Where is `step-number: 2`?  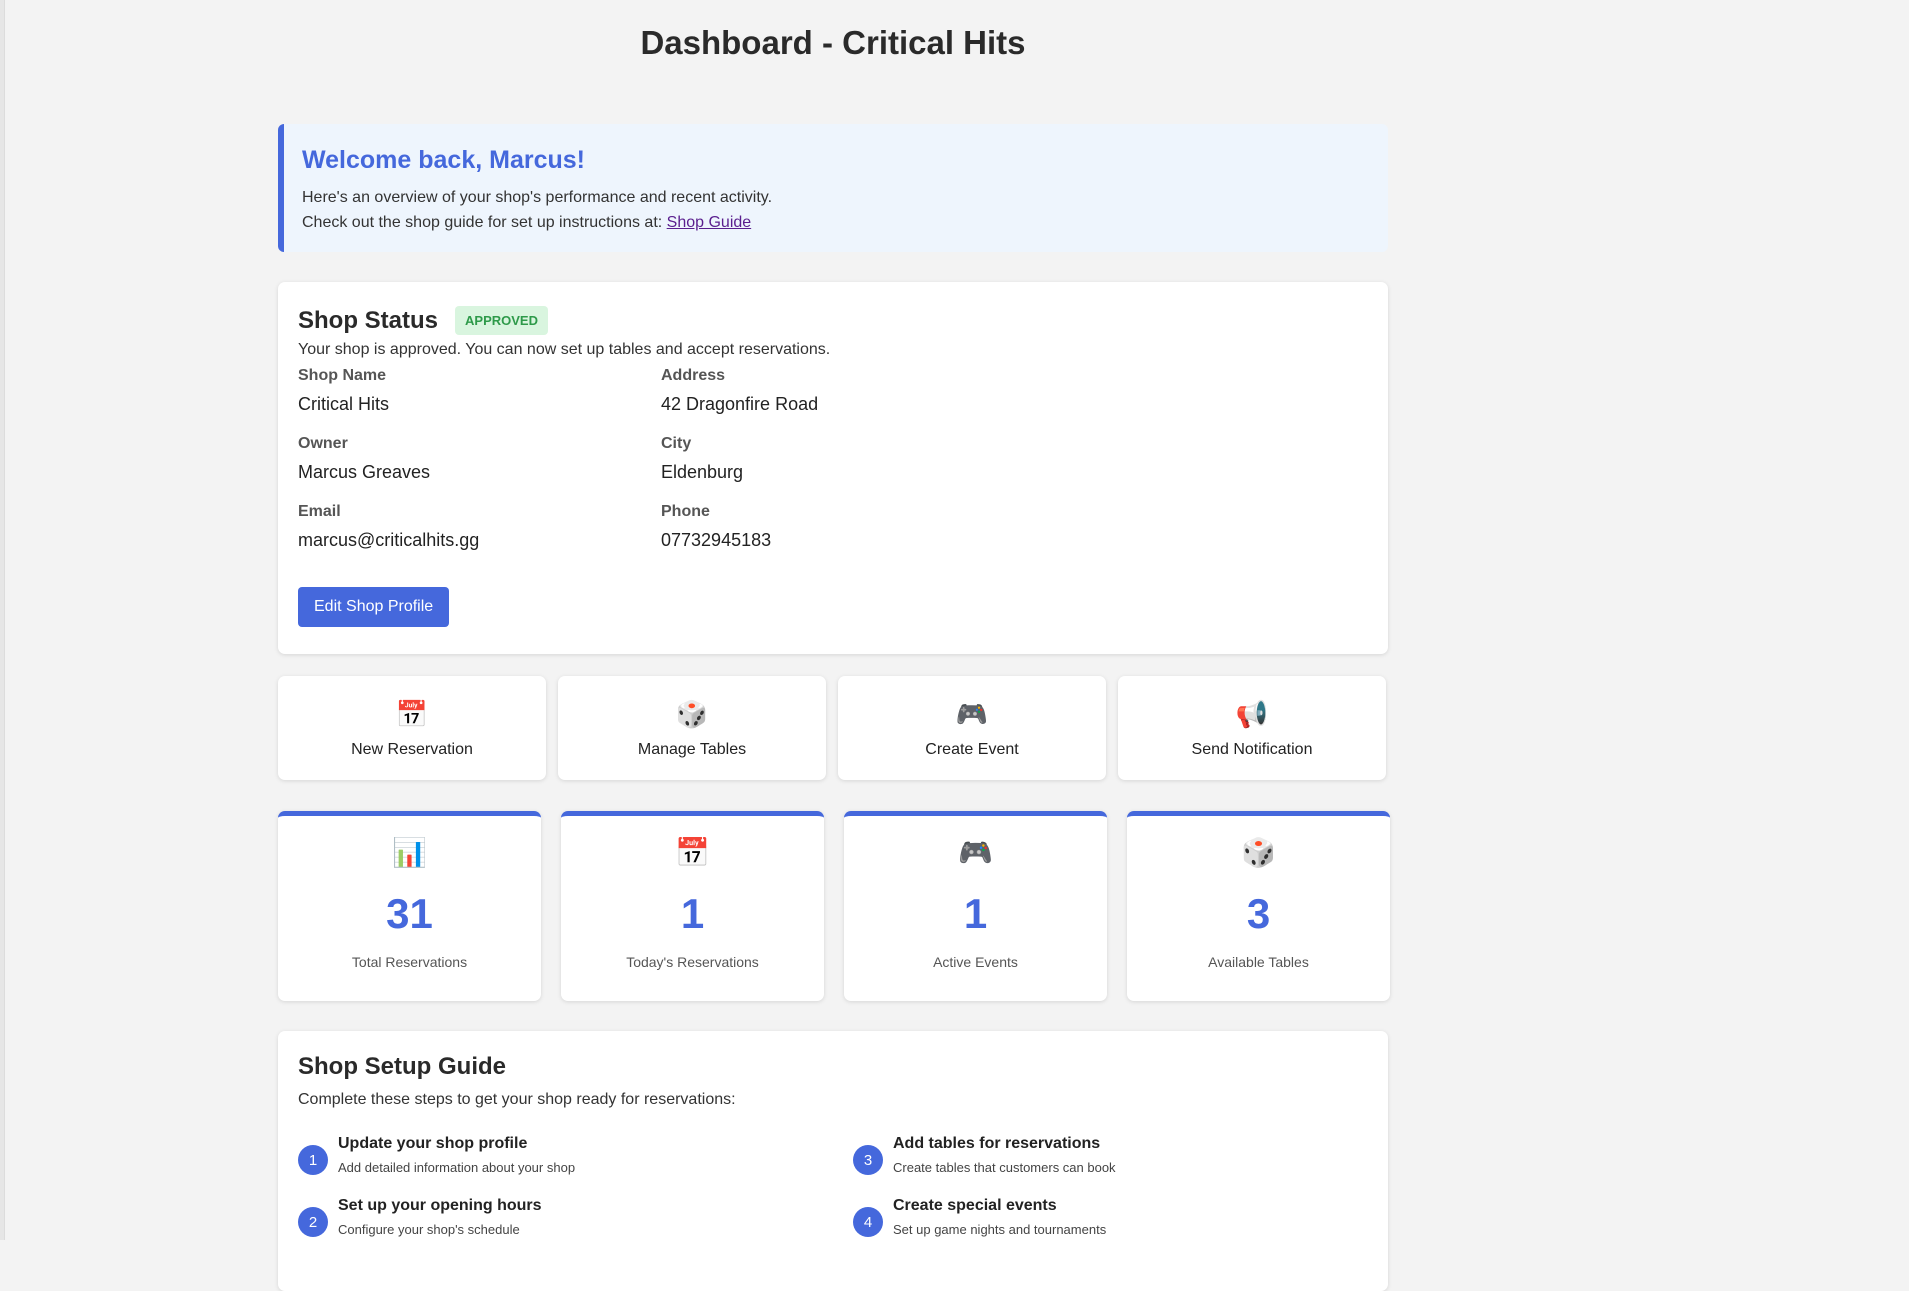
step-number: 2 is located at coordinates (313, 1222).